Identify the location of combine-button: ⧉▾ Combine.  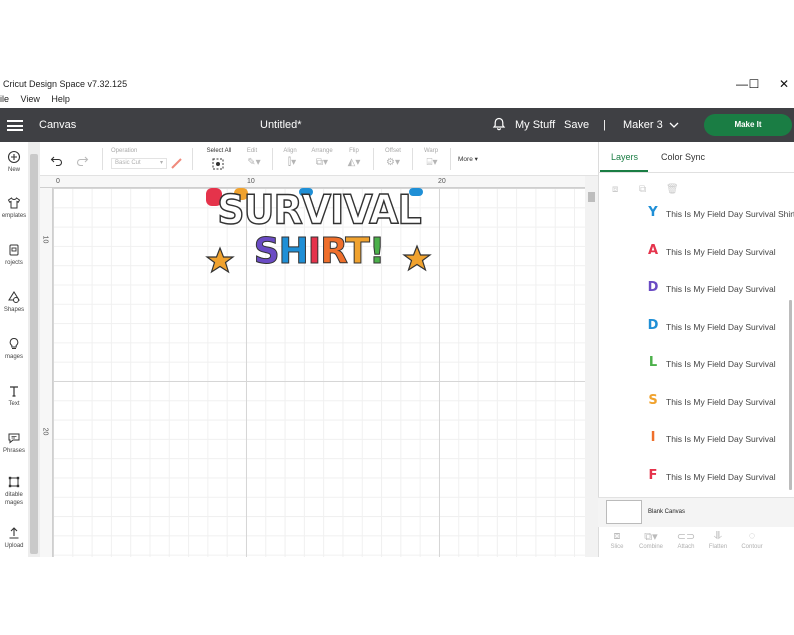
(651, 540).